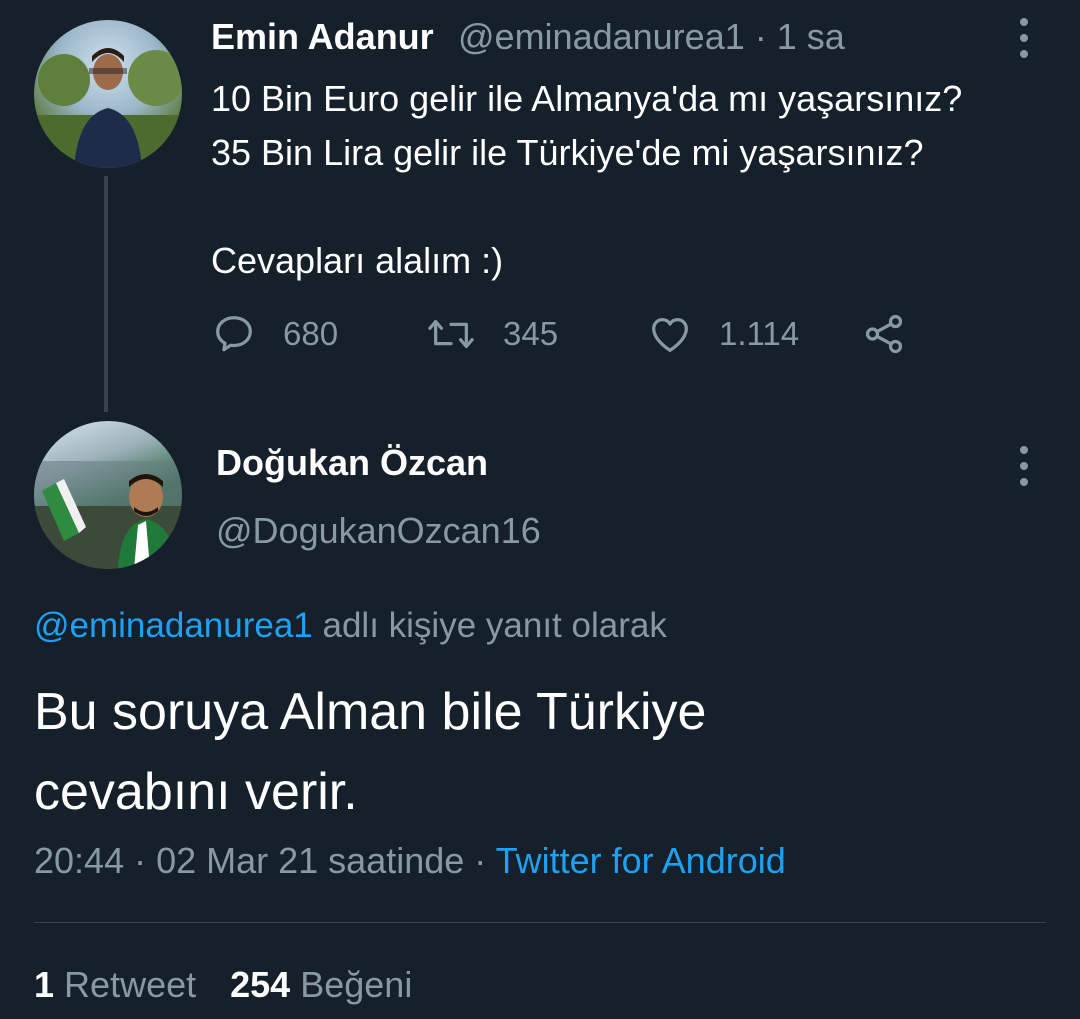 This screenshot has width=1080, height=1019. Describe the element at coordinates (811, 36) in the screenshot. I see `parent-time: 1 sa` at that location.